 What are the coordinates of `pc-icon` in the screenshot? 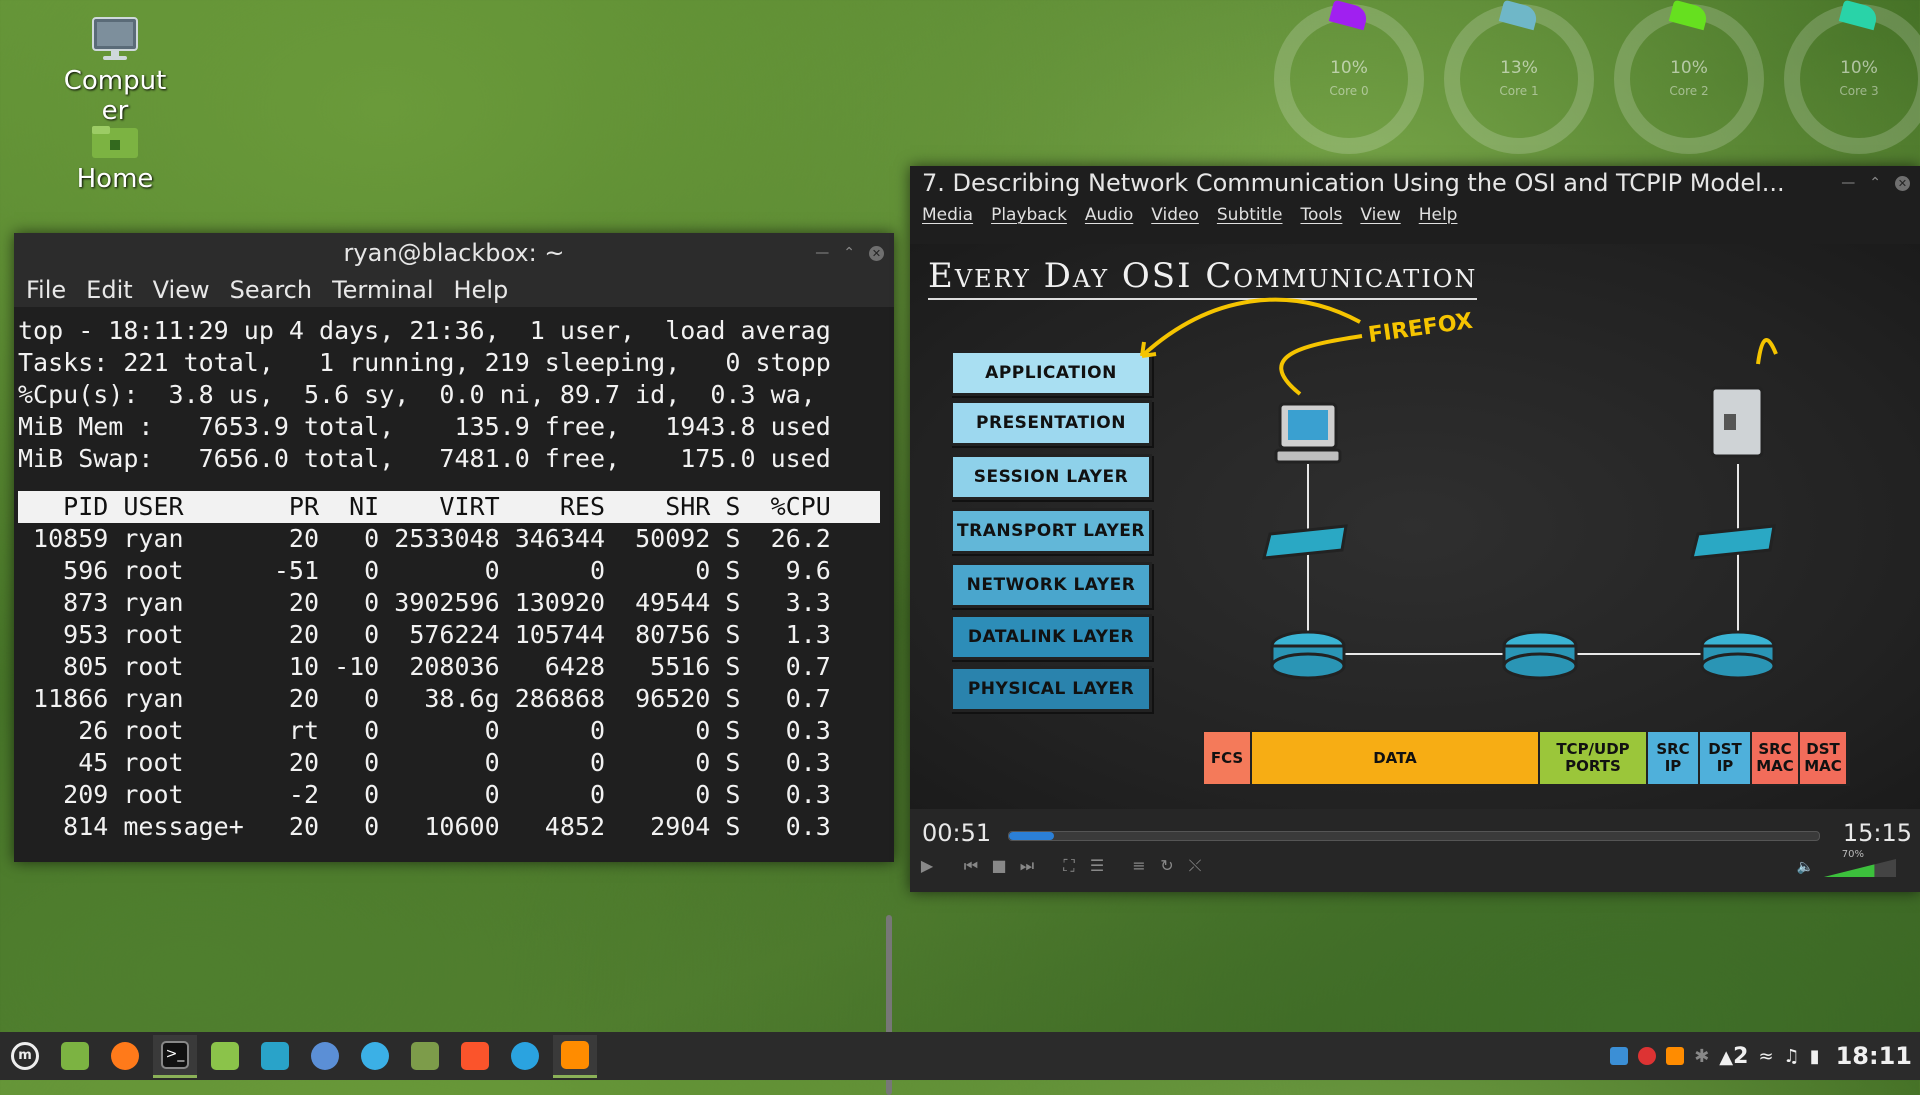 It's located at (1308, 433).